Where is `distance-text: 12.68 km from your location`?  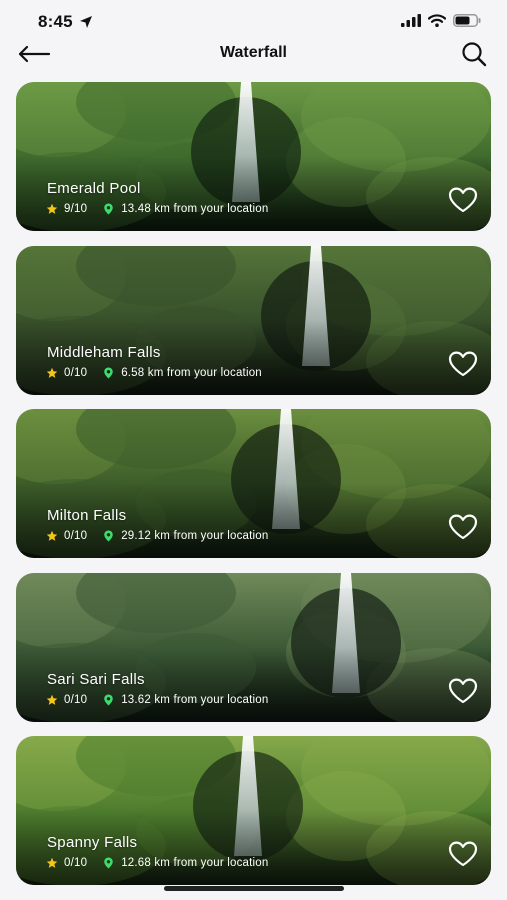 distance-text: 12.68 km from your location is located at coordinates (195, 863).